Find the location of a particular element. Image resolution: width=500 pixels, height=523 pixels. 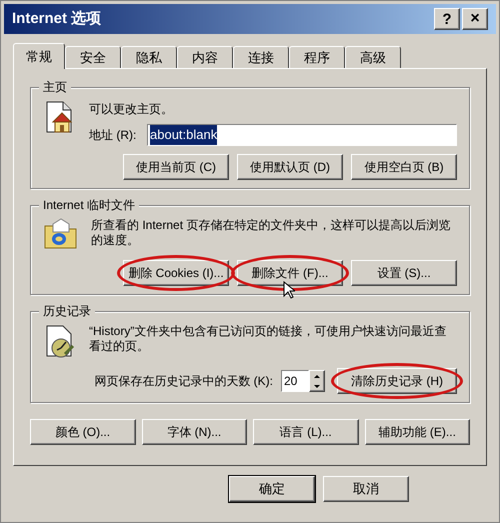

history-description: “History”文件夹中包含有已访问页的链接，可使用户快速访问最近查看过的页。 is located at coordinates (268, 339).